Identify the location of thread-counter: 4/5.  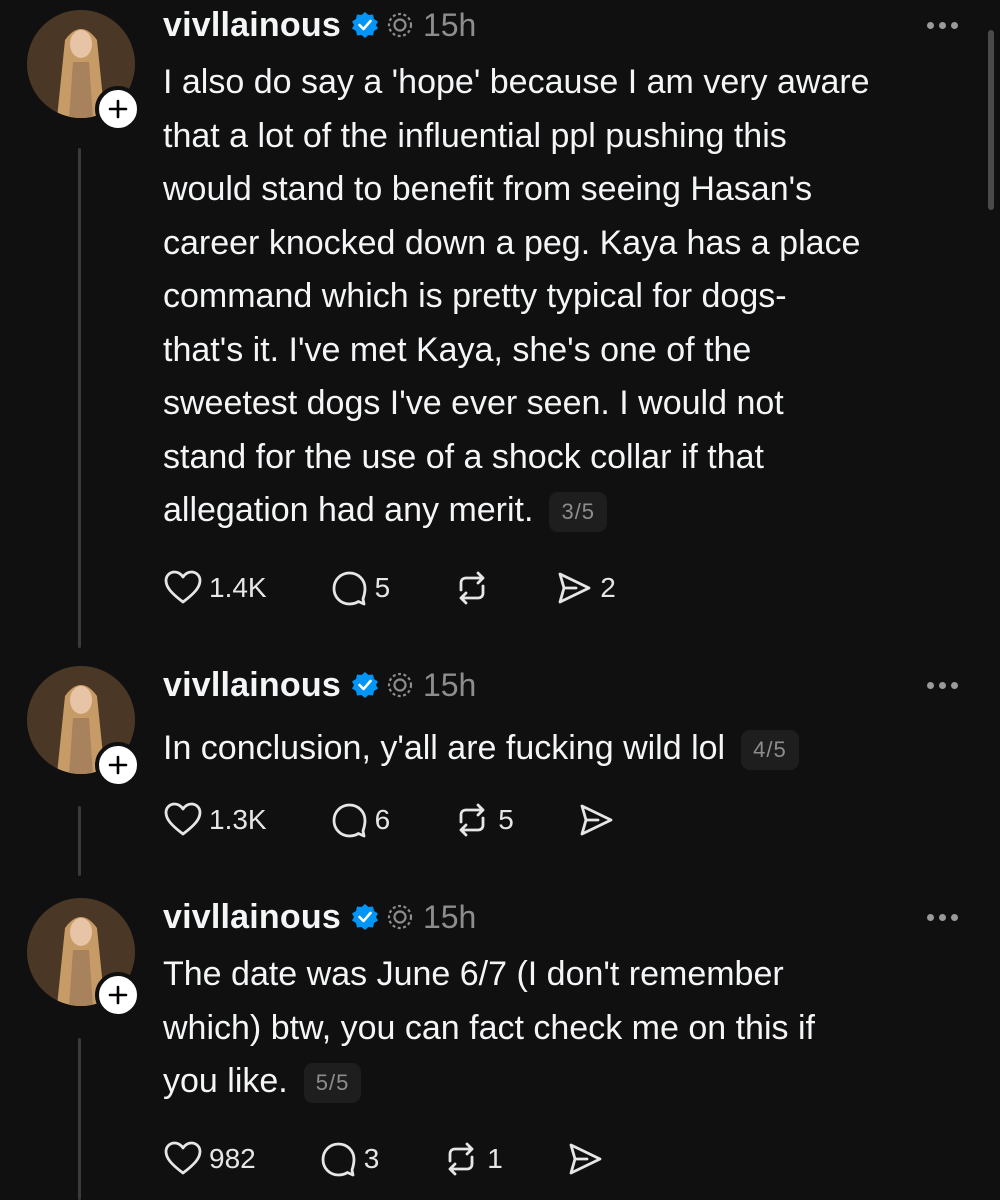
(770, 750).